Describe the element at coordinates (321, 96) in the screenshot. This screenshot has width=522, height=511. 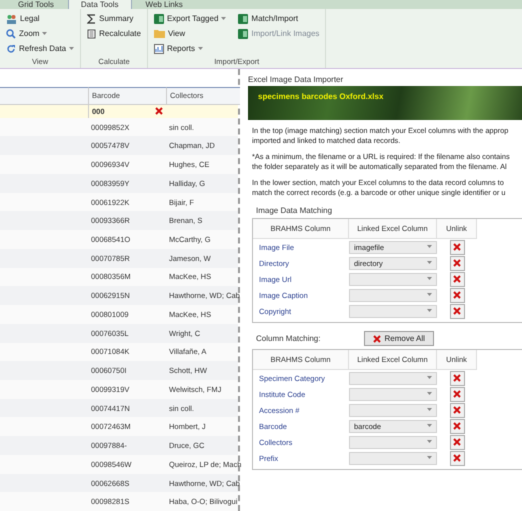
I see `file-name: specimens barcodes Oxford.xlsx` at that location.